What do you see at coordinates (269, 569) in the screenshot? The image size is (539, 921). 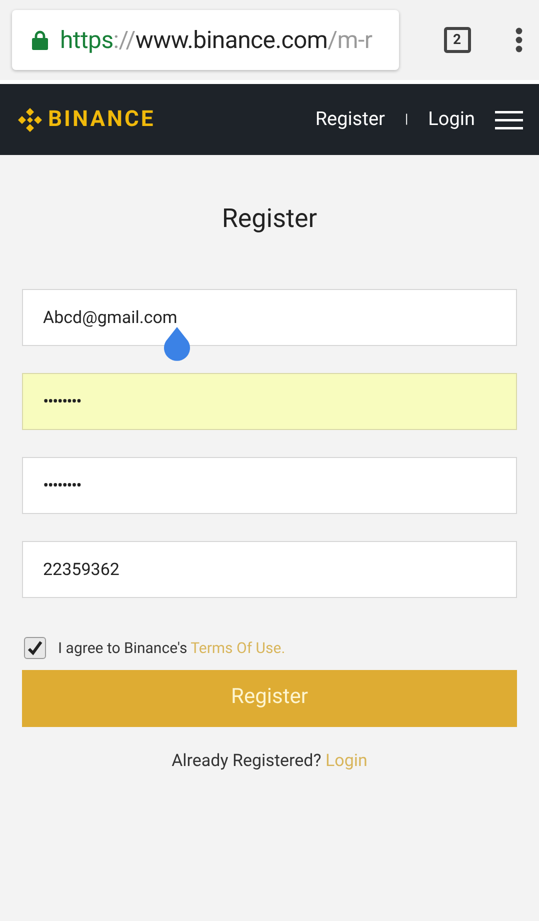 I see `input-field: 22359362` at bounding box center [269, 569].